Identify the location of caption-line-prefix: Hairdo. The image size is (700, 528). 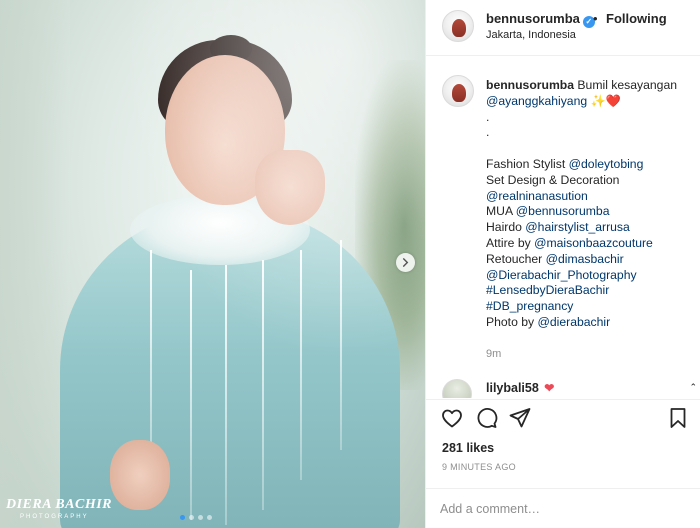
(506, 227).